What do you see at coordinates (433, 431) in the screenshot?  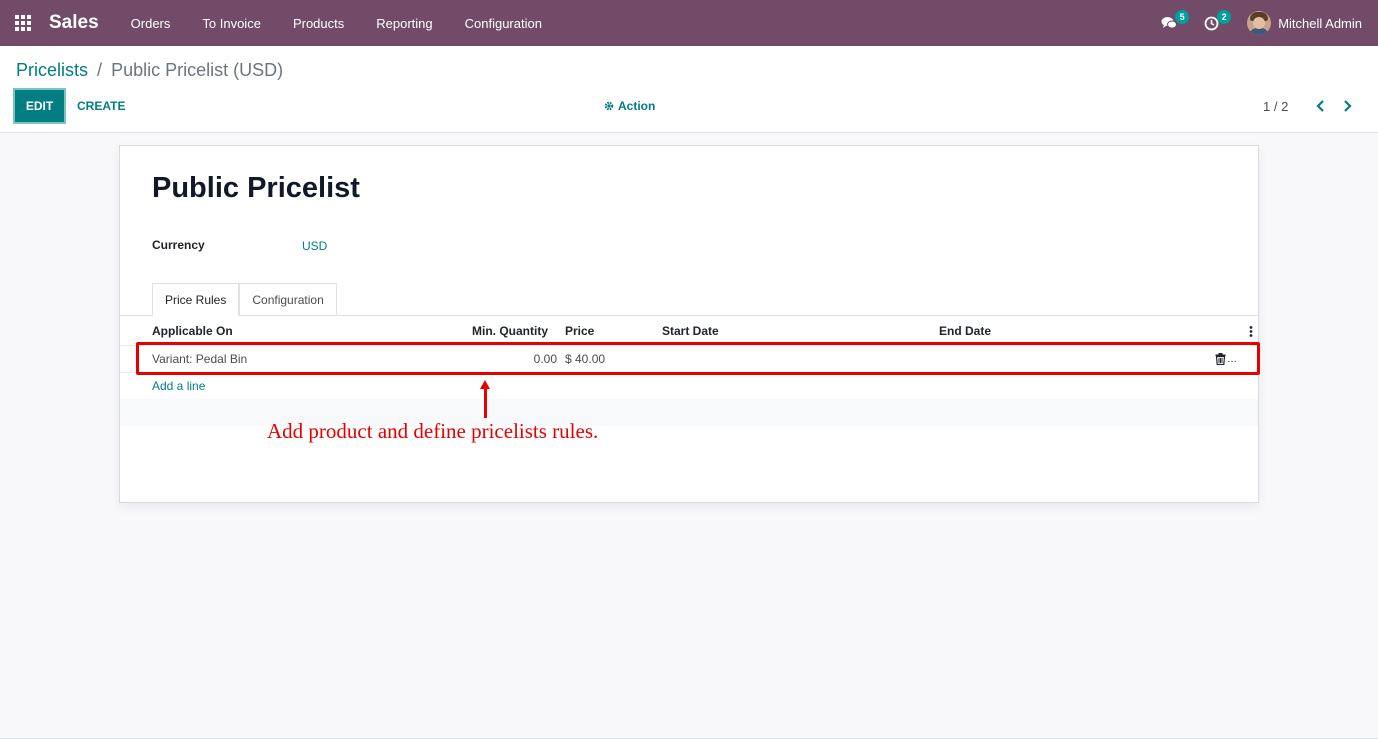 I see `annotation-text: Add product and define pricelists rules.` at bounding box center [433, 431].